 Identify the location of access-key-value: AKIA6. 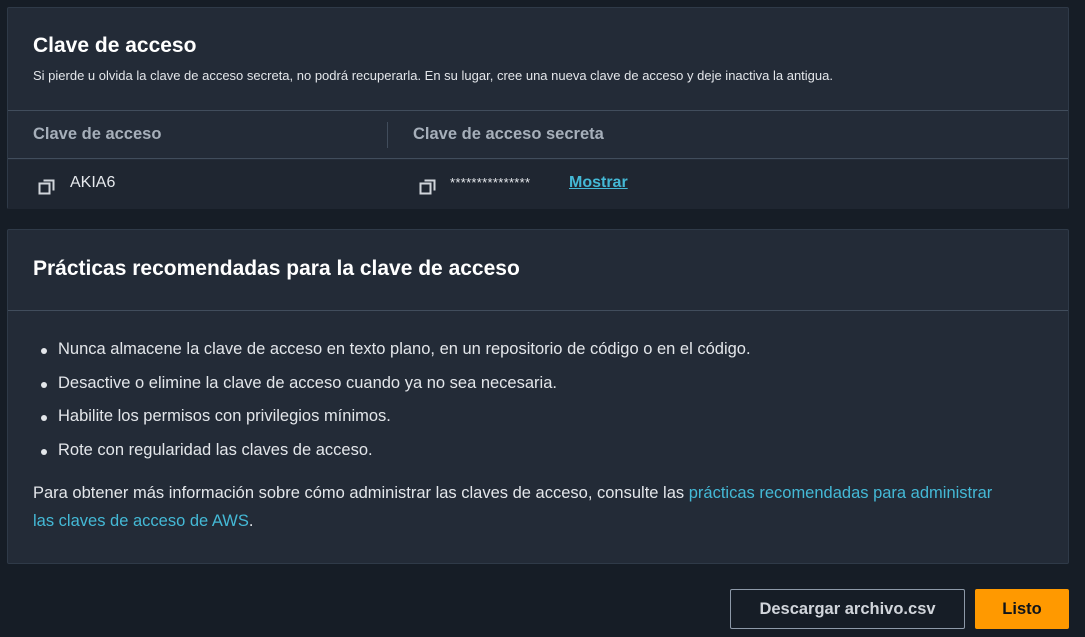
(93, 182).